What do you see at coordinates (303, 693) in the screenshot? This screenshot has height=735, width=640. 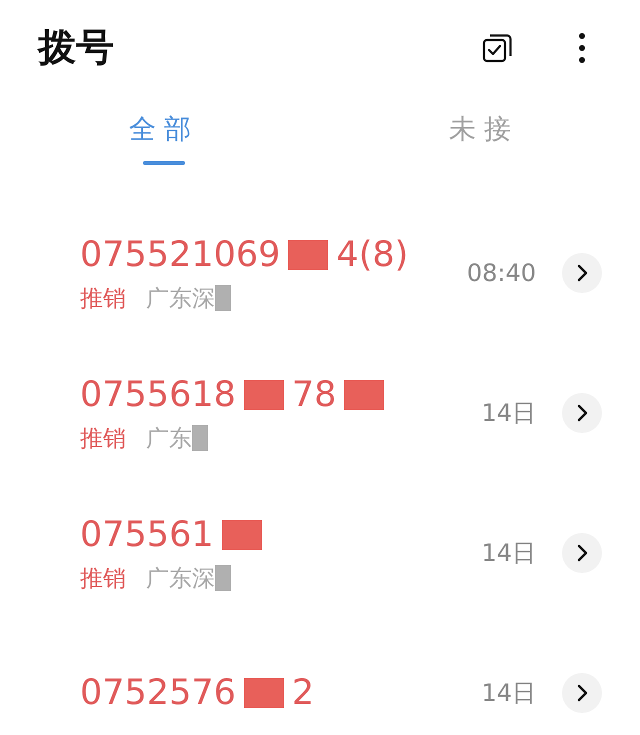 I see `phone-number-text: 2` at bounding box center [303, 693].